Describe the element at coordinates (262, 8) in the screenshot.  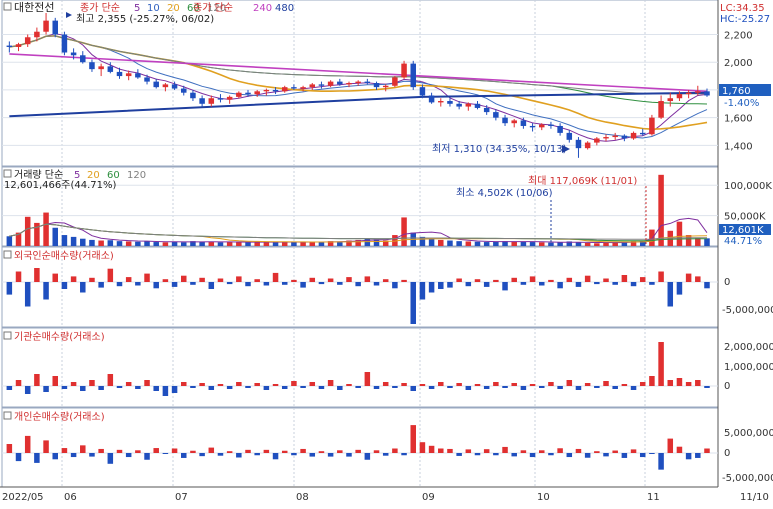
I see `legend-ma240-value: 240` at that location.